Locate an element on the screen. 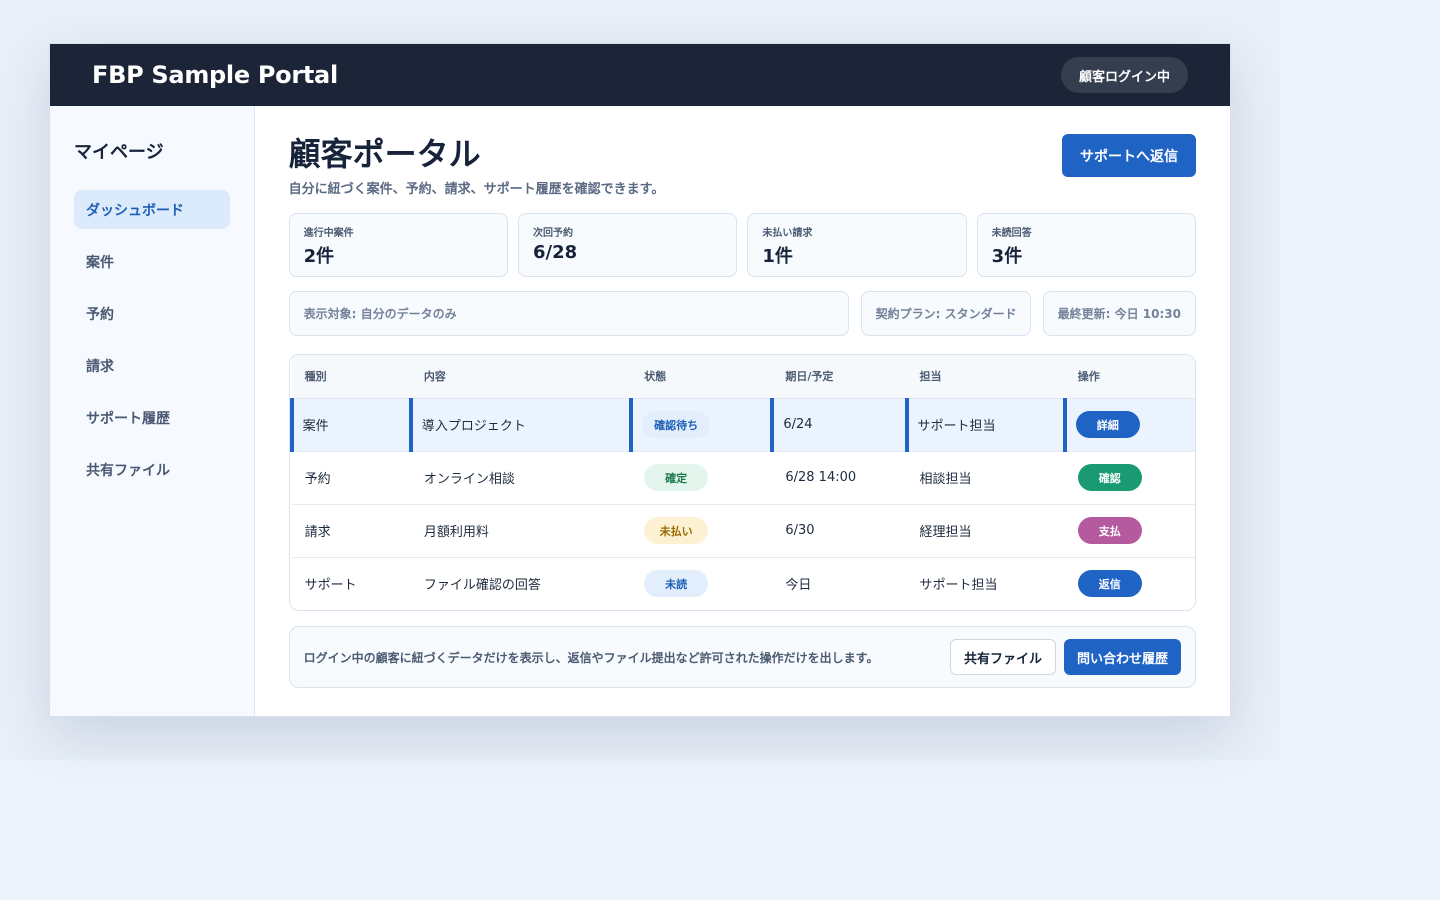  stat-card-active-projects: 進行中案件 2件 is located at coordinates (398, 245).